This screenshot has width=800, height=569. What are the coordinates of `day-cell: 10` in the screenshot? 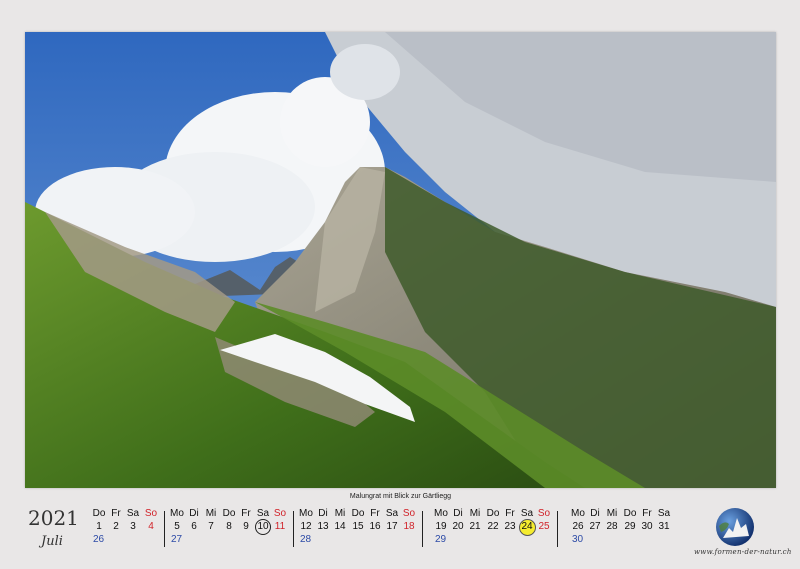 It's located at (263, 527).